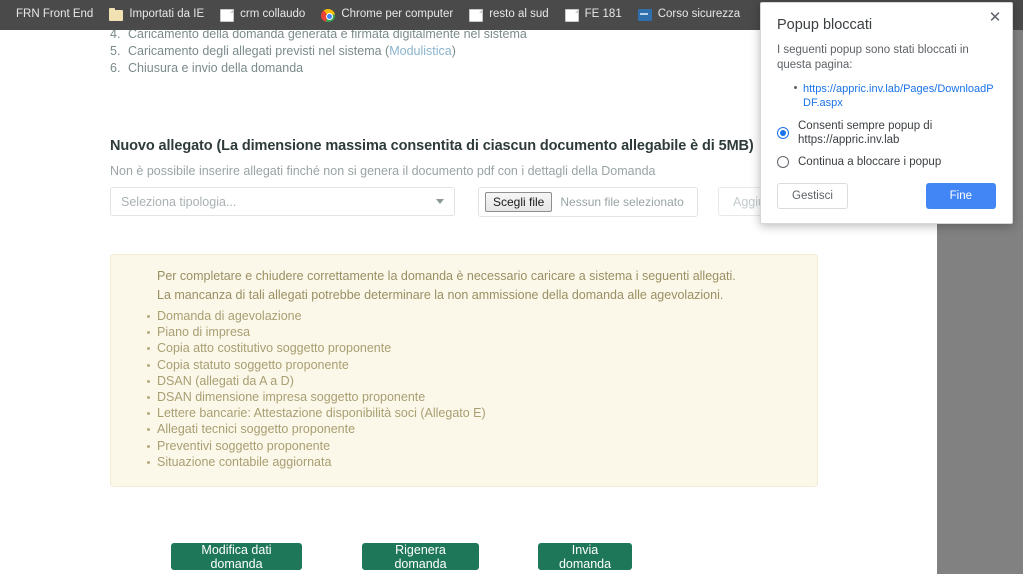 The height and width of the screenshot is (574, 1023). Describe the element at coordinates (420, 557) in the screenshot. I see `rigenera-domanda-button: Rigenera domanda` at that location.